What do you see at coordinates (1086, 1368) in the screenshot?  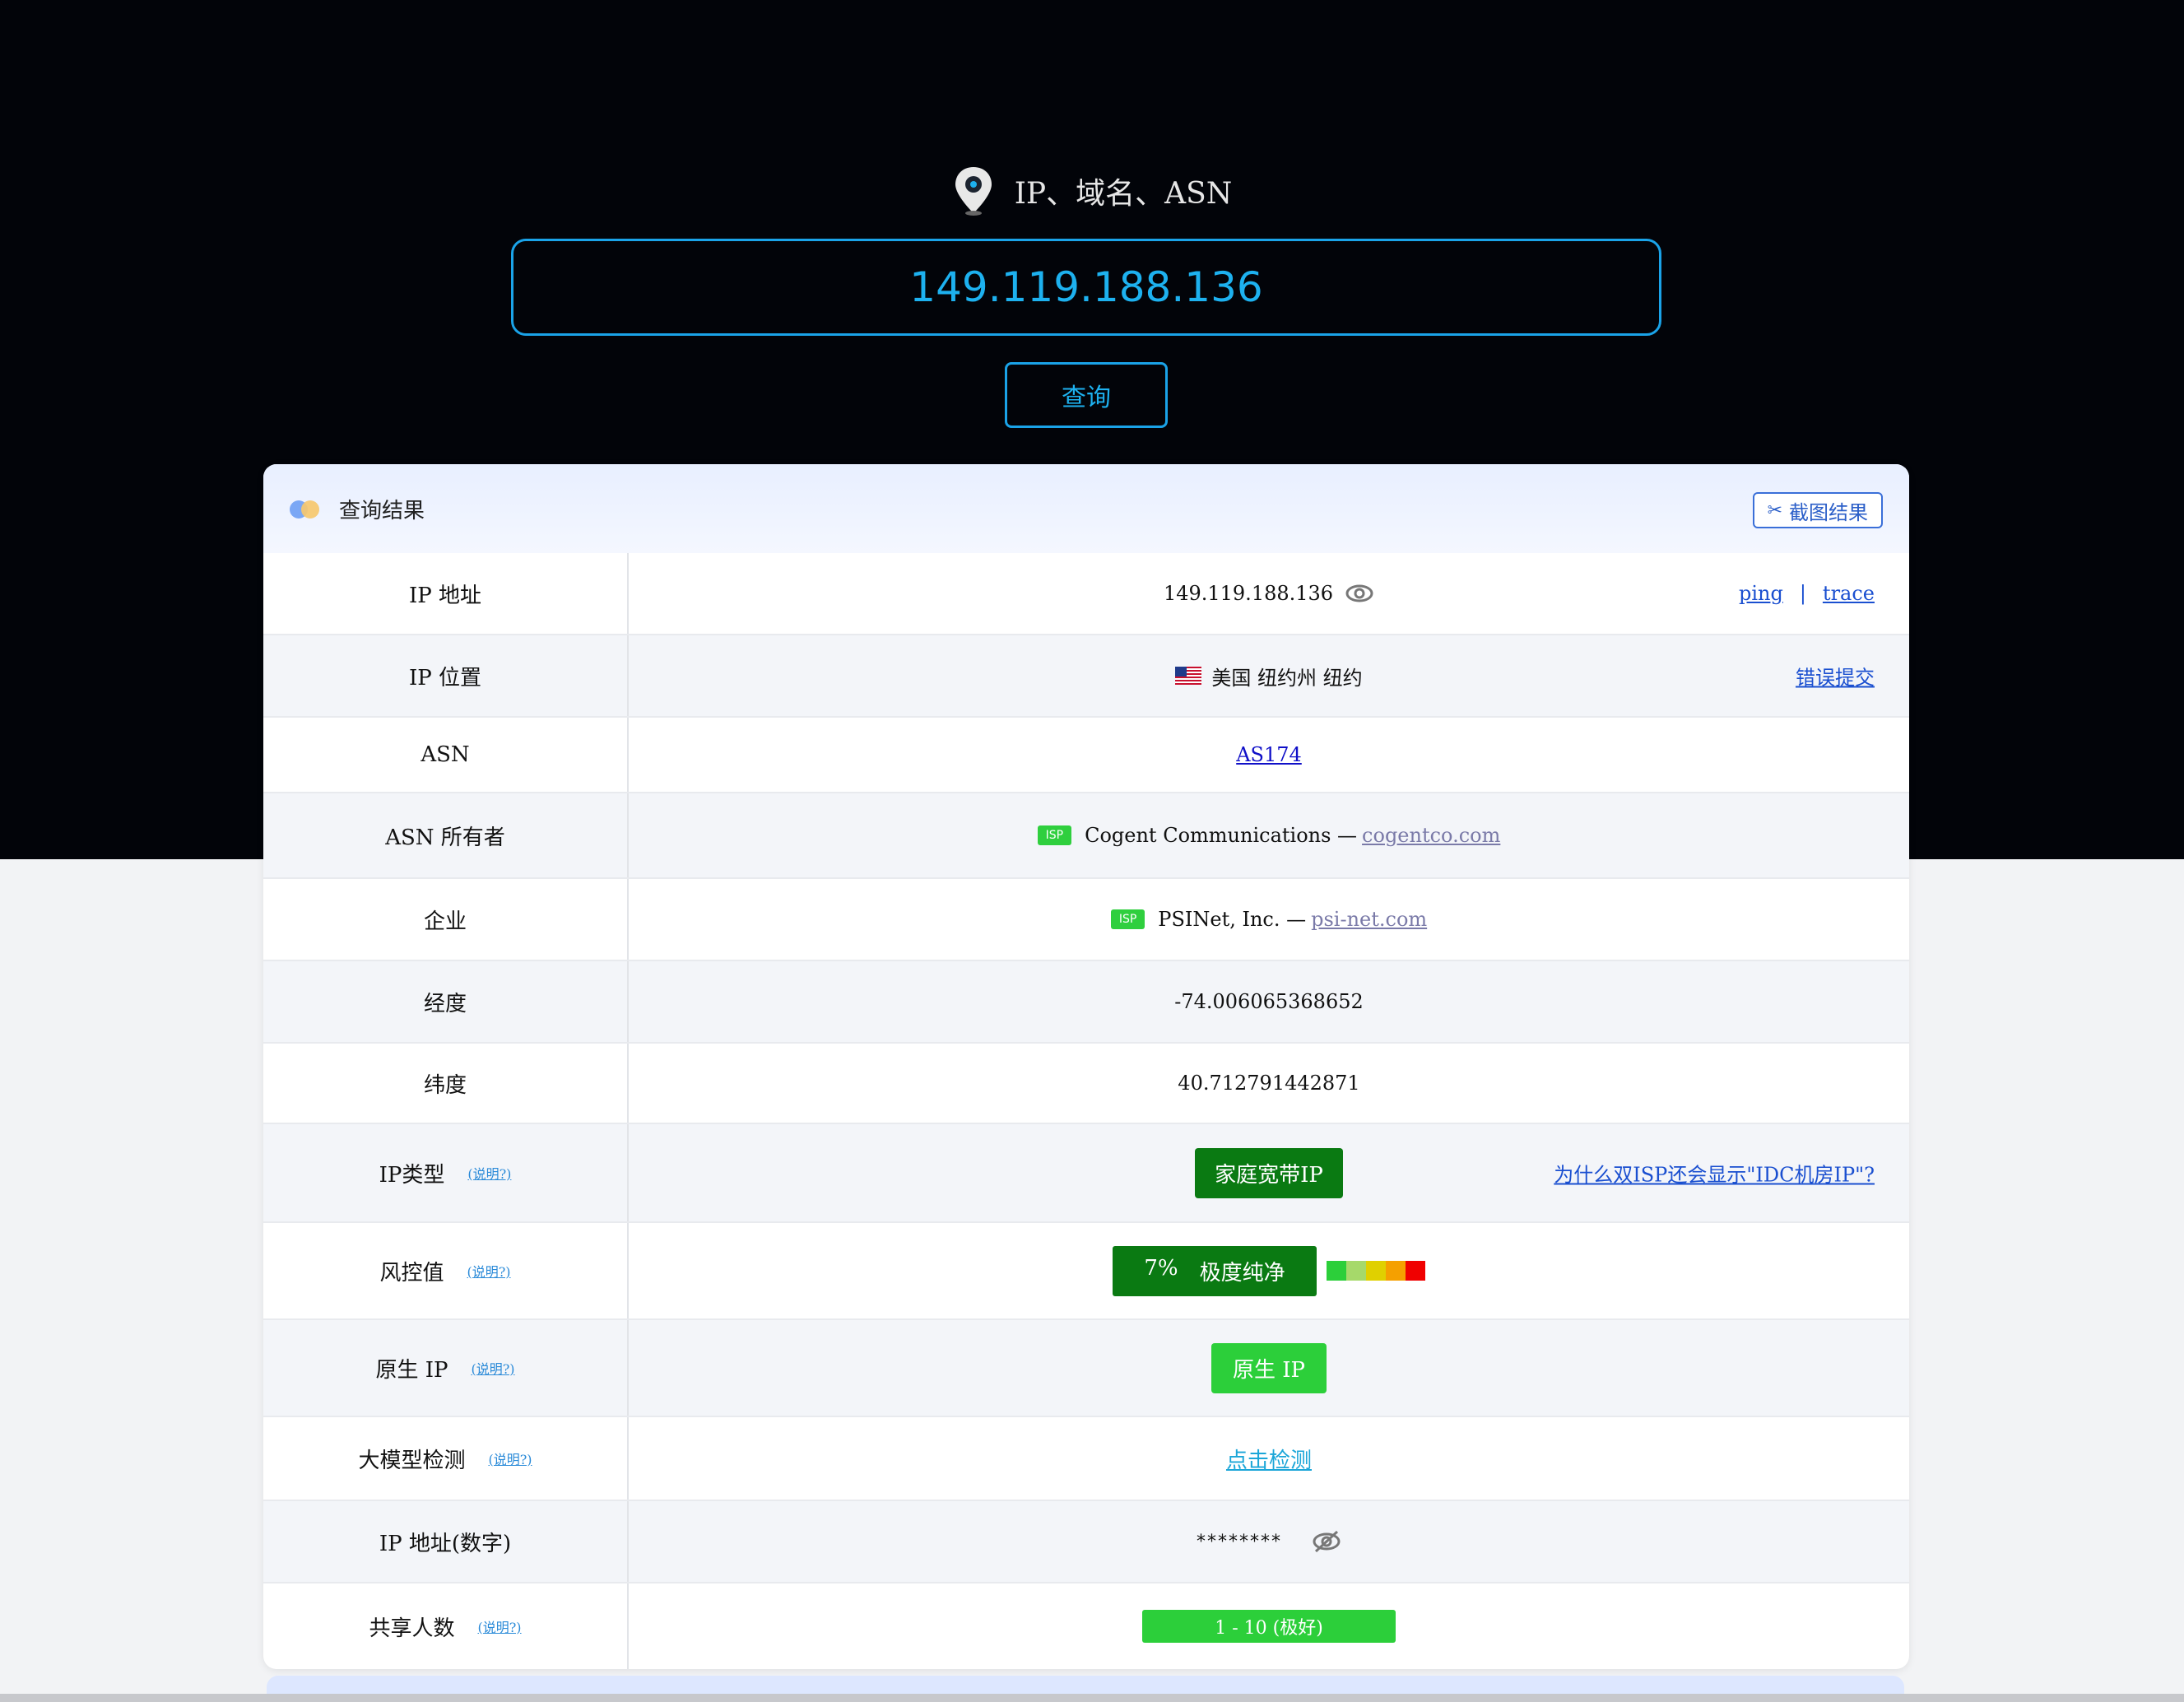 I see `table-row: 原生 IP (说明?) 原生 IP` at bounding box center [1086, 1368].